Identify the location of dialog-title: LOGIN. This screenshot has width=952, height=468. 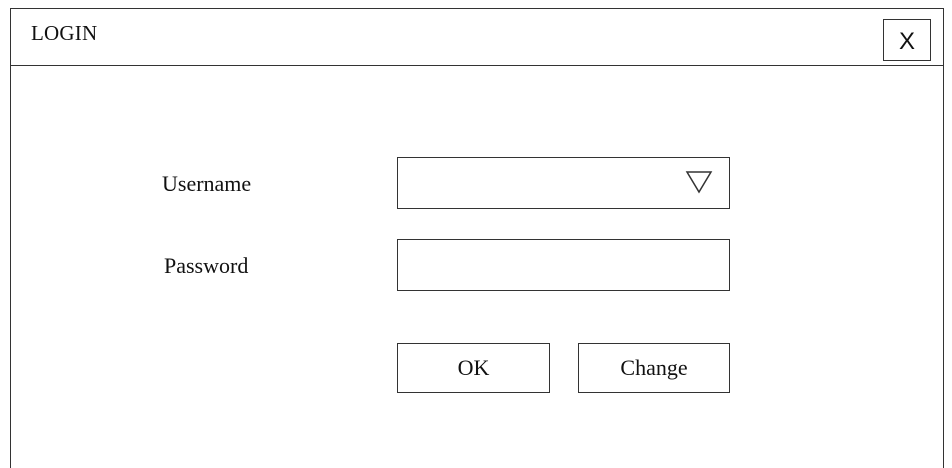
(64, 33).